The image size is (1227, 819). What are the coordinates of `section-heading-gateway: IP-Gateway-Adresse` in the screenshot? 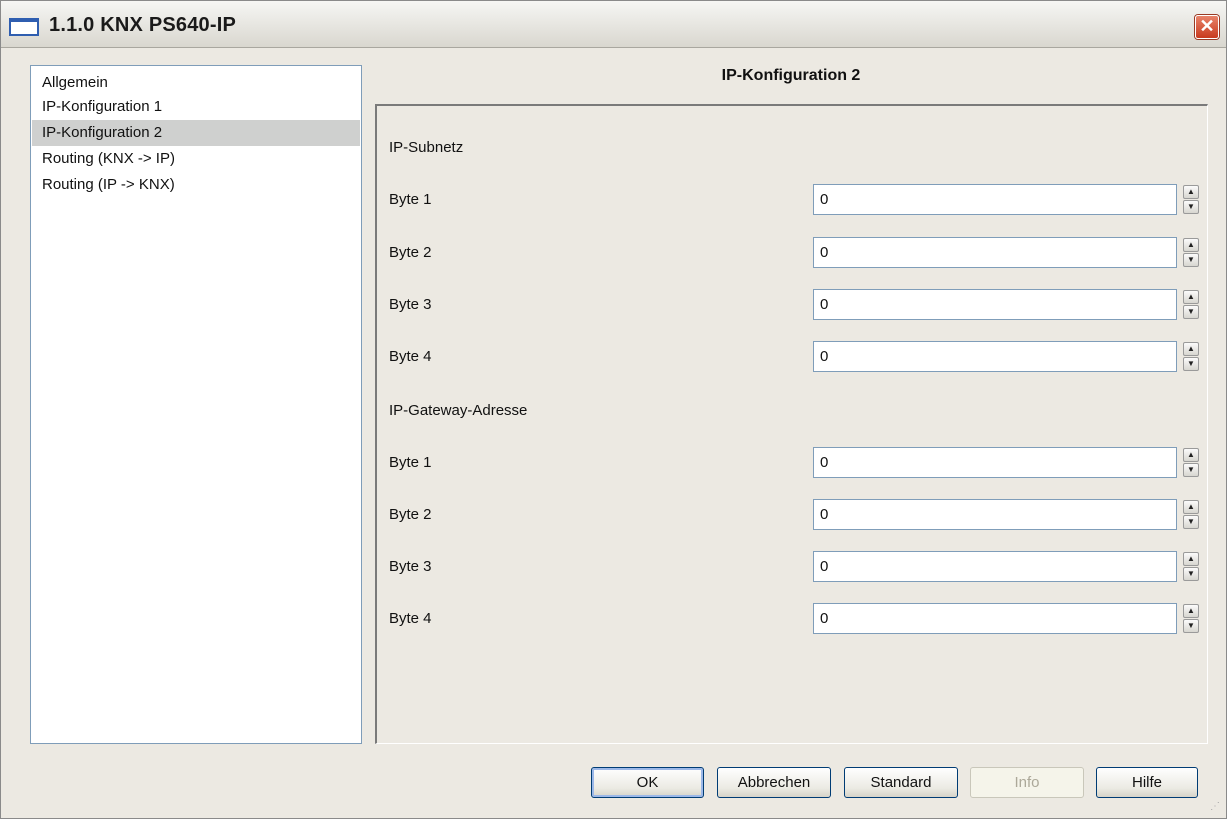 It's located at (458, 410).